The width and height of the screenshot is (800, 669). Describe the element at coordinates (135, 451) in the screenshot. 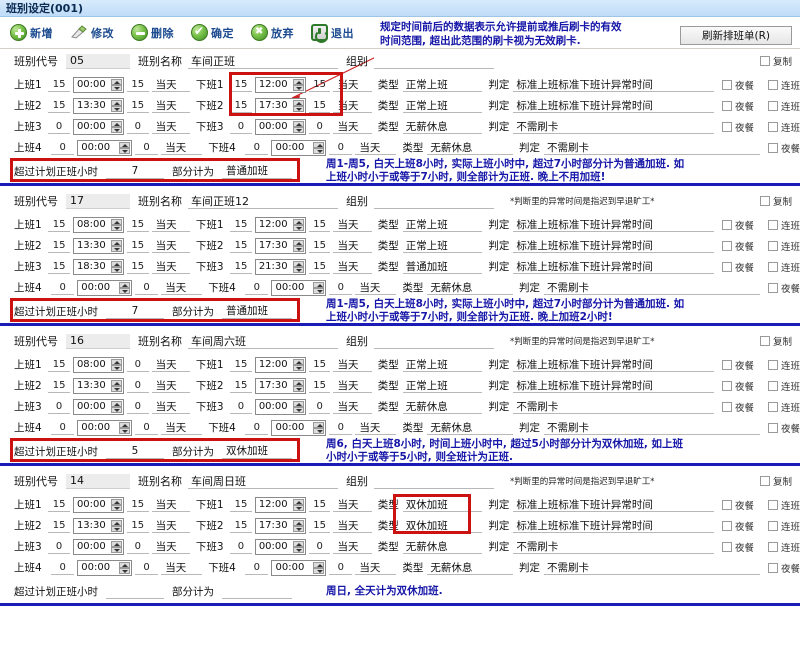

I see `overtime-hours-input: 5` at that location.